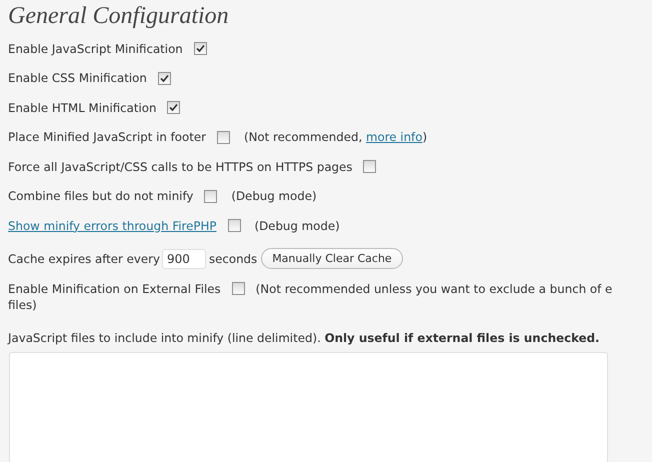 The height and width of the screenshot is (462, 652). Describe the element at coordinates (84, 259) in the screenshot. I see `option-label: Cache expires after every` at that location.